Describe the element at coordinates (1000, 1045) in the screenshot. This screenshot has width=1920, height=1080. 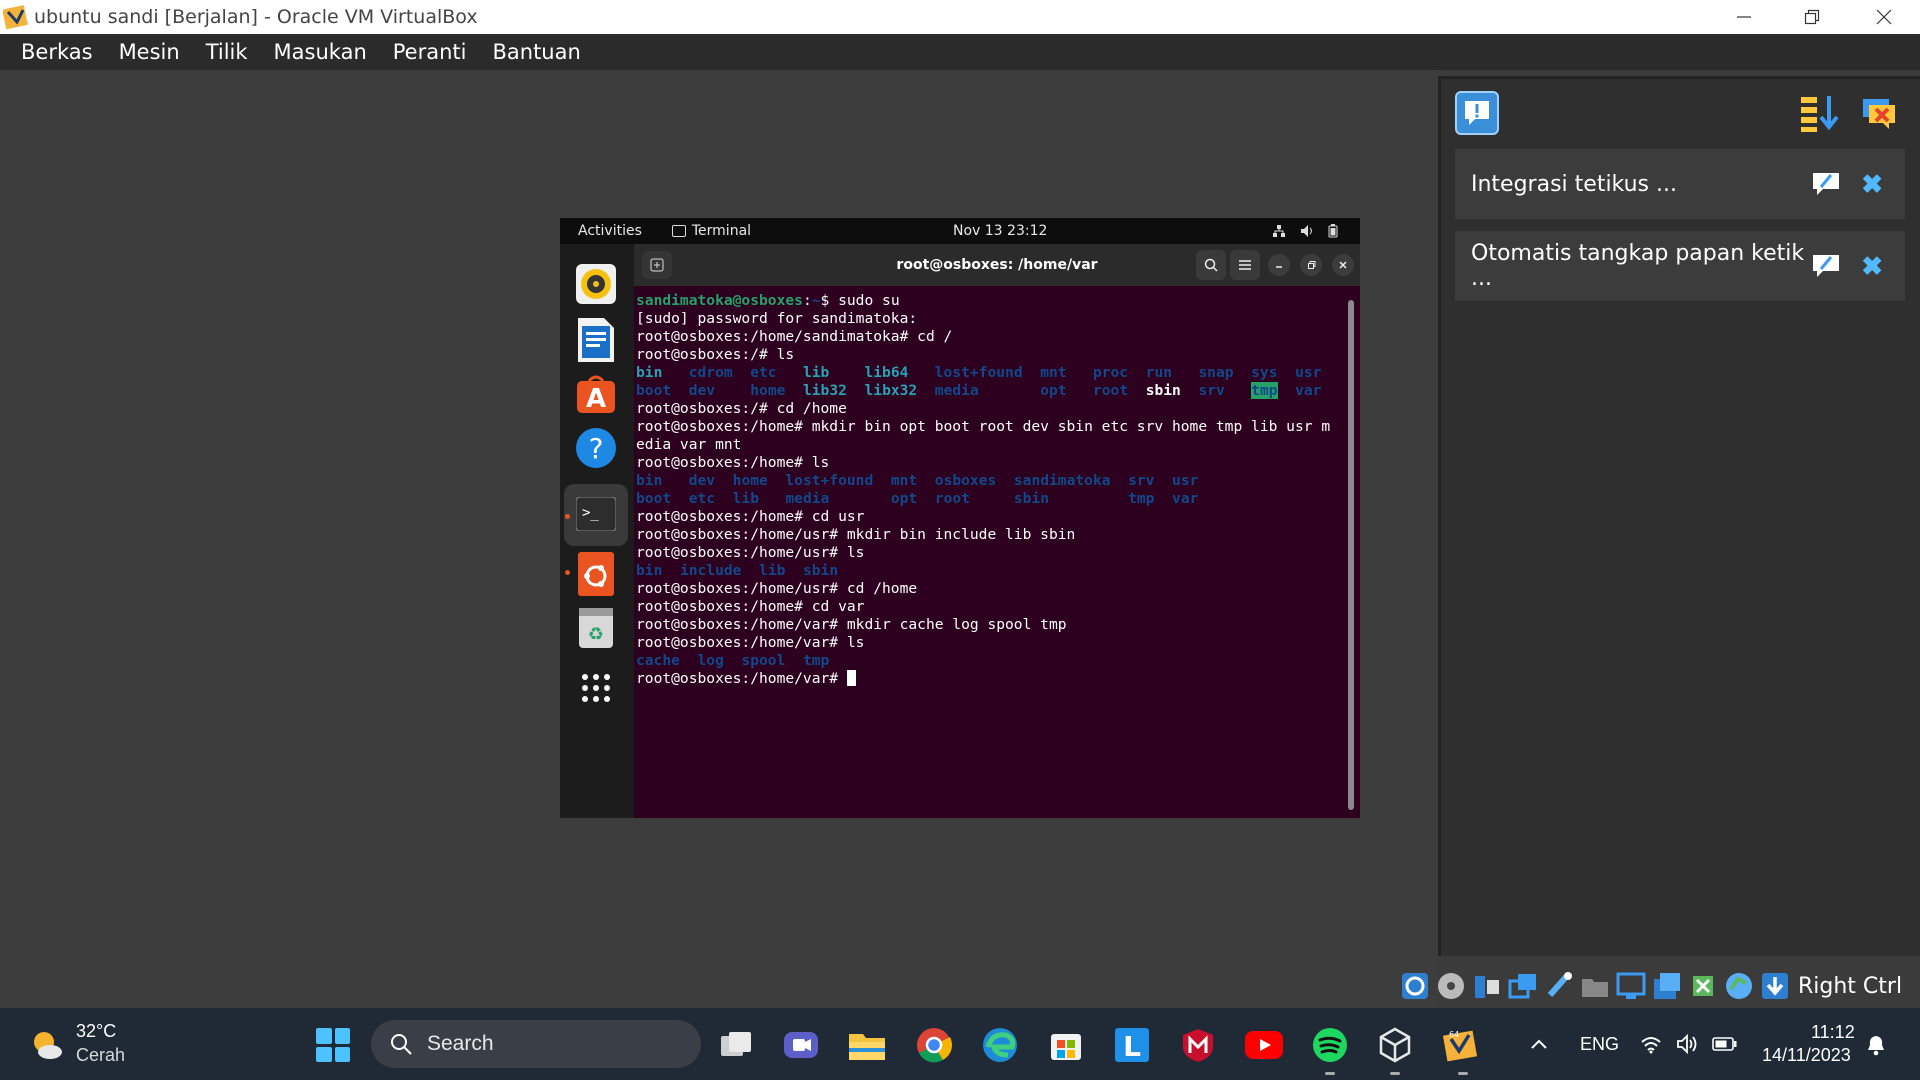
I see `edge-icon` at that location.